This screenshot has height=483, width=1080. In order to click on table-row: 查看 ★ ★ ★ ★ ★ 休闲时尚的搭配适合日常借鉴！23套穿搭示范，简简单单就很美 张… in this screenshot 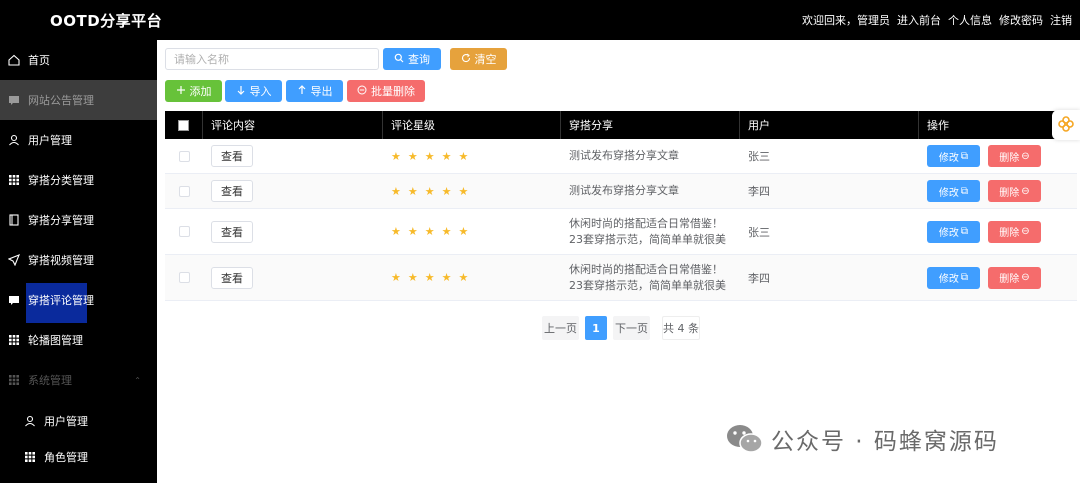, I will do `click(621, 232)`.